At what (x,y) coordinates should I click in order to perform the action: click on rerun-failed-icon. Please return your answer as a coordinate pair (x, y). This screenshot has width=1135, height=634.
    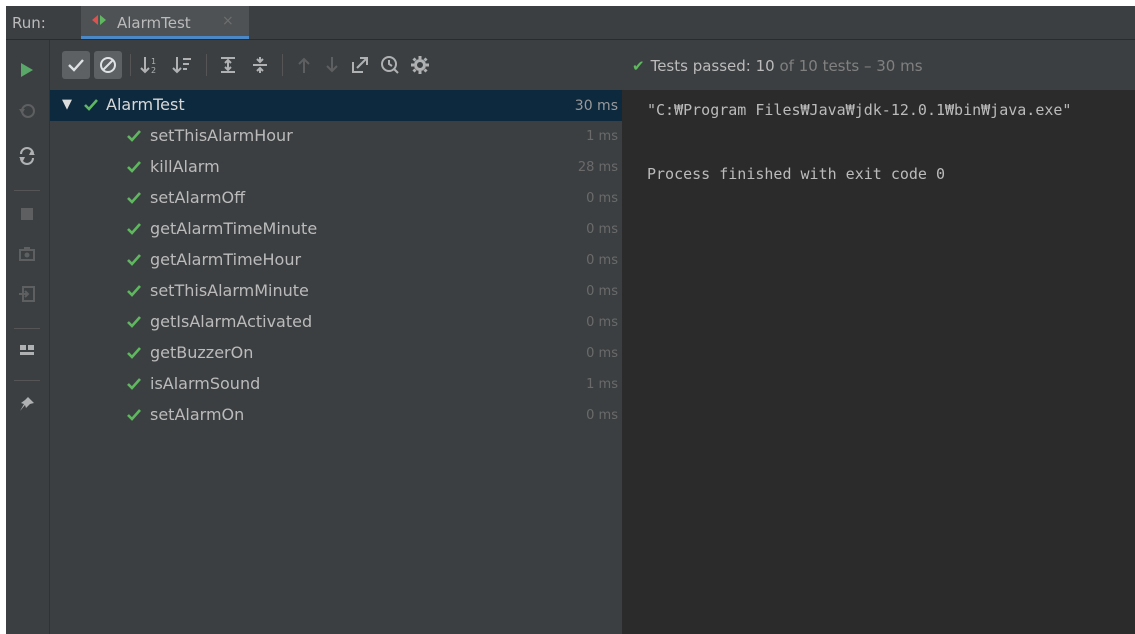
    Looking at the image, I should click on (27, 111).